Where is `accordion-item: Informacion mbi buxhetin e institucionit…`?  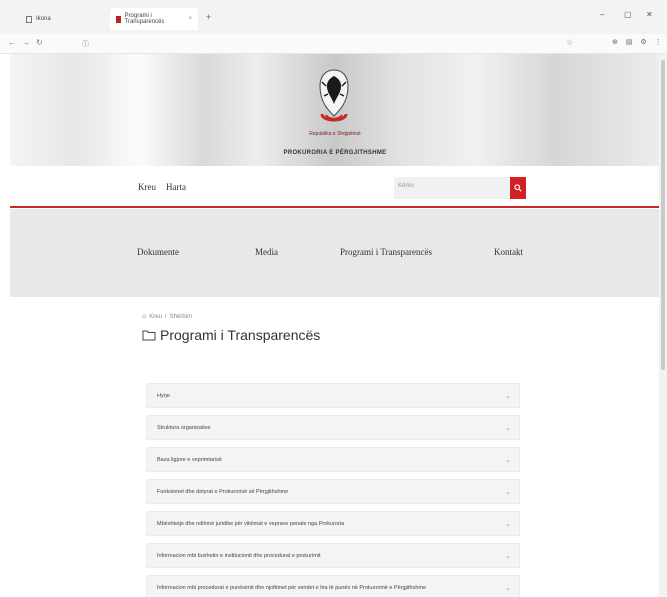
accordion-item: Informacion mbi buxhetin e institucionit… is located at coordinates (333, 555).